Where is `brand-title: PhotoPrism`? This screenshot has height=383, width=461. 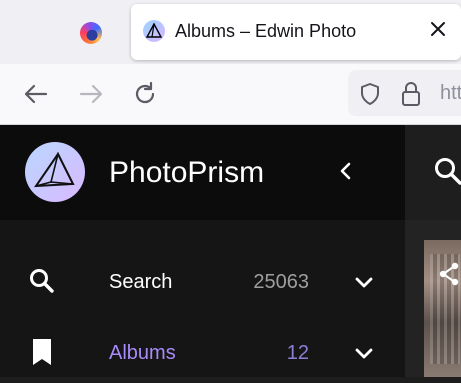
brand-title: PhotoPrism is located at coordinates (187, 172).